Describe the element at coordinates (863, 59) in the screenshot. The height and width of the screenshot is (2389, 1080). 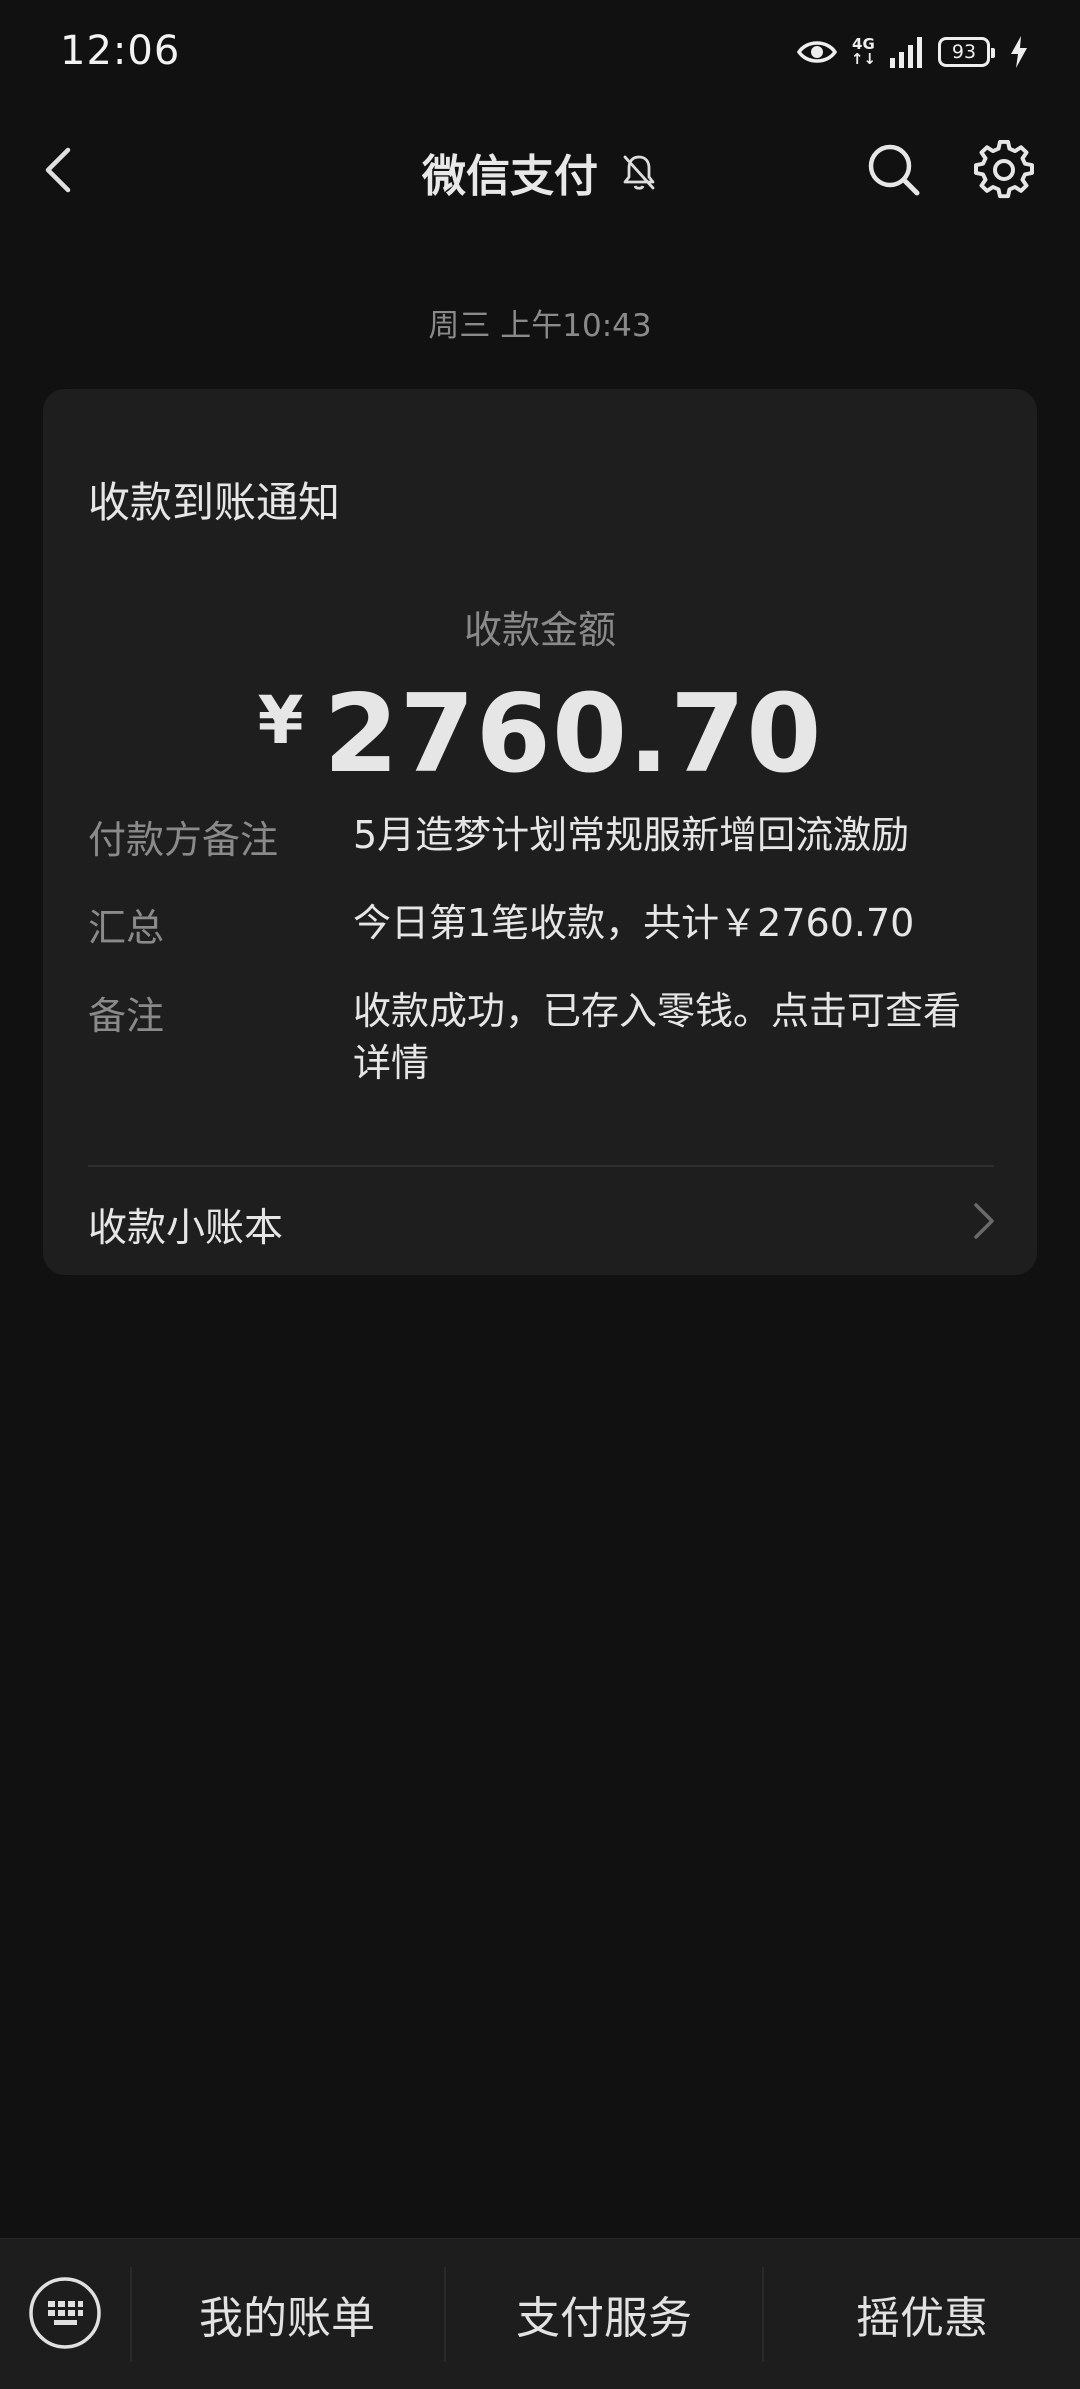
I see `network-activity: ↑↓` at that location.